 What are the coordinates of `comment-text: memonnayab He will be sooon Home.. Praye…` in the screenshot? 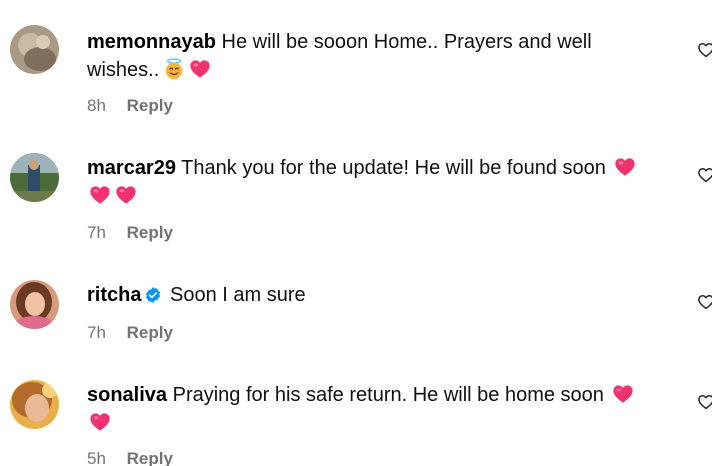 It's located at (367, 56).